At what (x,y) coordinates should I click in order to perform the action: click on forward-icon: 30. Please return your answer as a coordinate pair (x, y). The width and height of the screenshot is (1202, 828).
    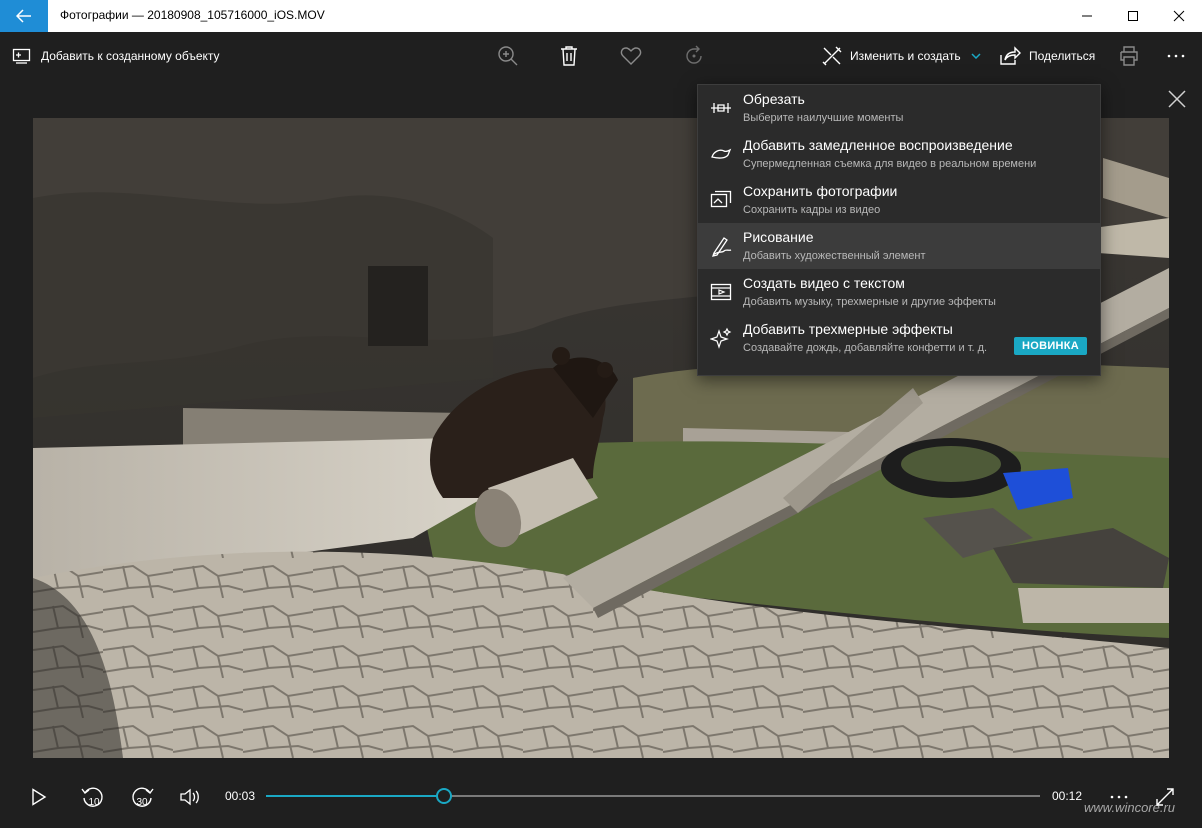
    Looking at the image, I should click on (143, 797).